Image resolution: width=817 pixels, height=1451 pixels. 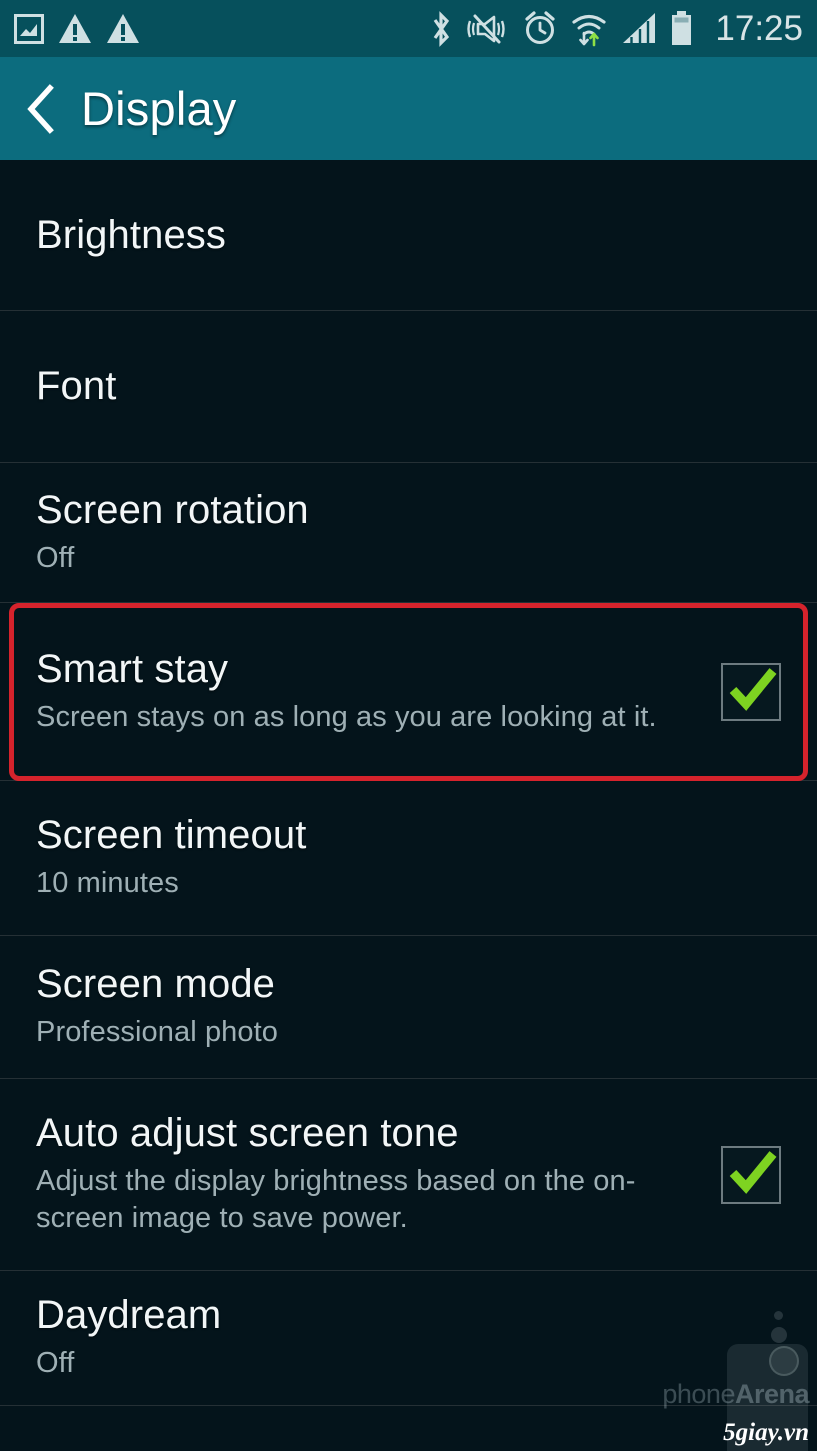 I want to click on status-bar-right-icons: 17:25, so click(x=616, y=28).